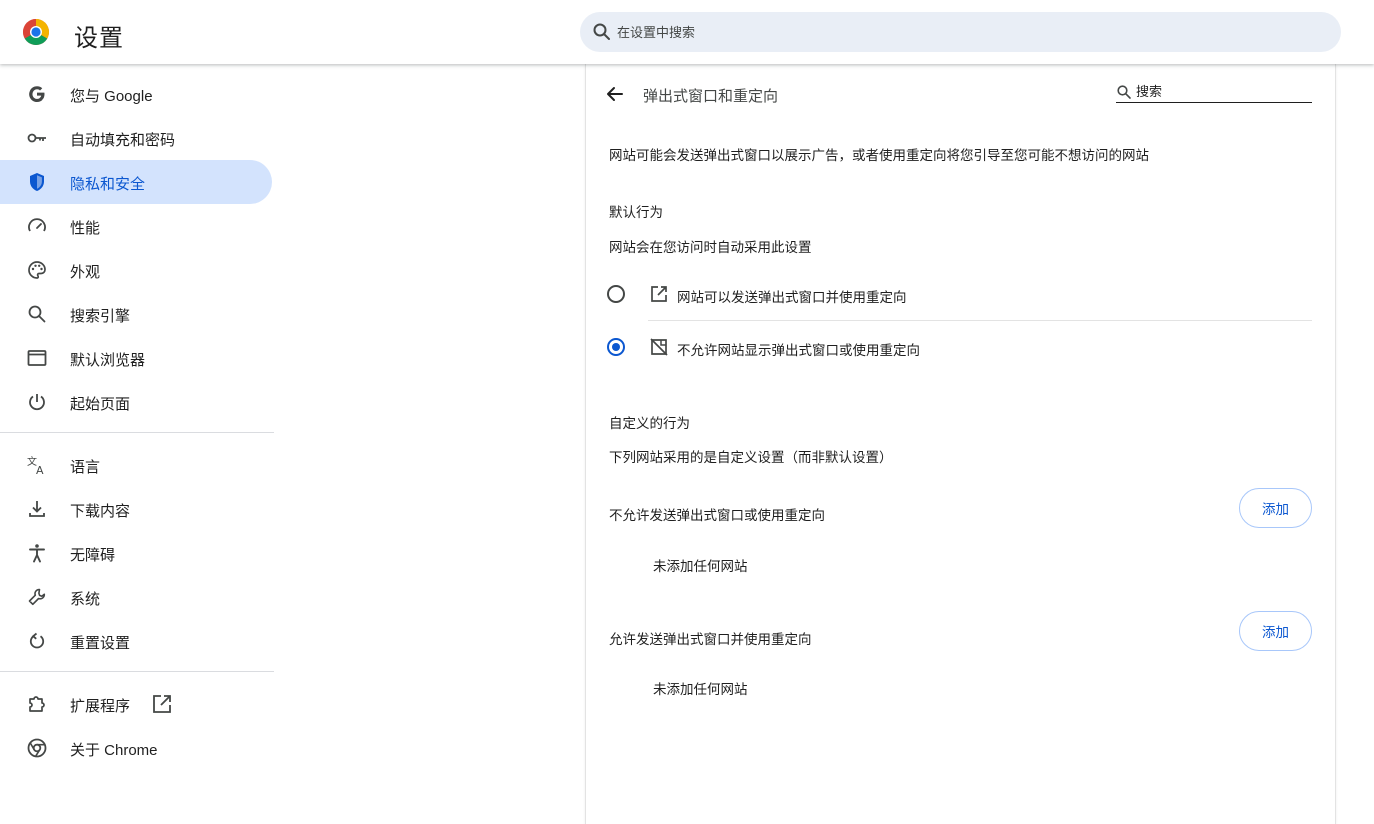  Describe the element at coordinates (711, 96) in the screenshot. I see `page-title: 弹出式窗口和重定向` at that location.